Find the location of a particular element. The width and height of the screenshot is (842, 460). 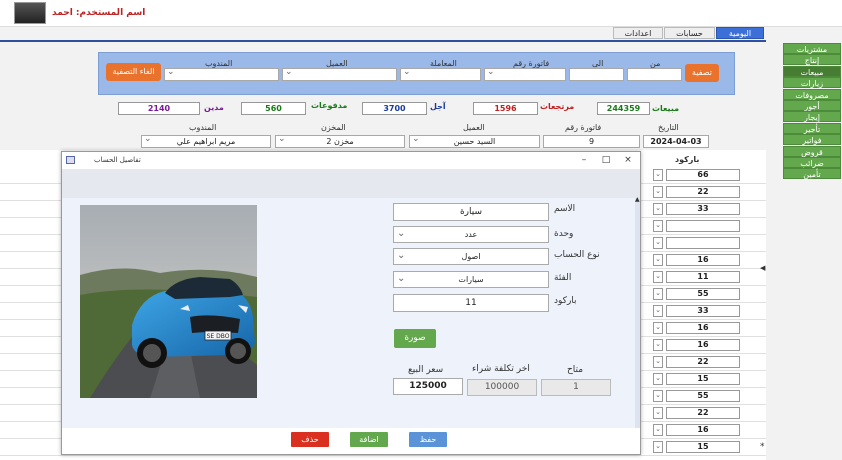

filter-button: تصفية is located at coordinates (702, 73).